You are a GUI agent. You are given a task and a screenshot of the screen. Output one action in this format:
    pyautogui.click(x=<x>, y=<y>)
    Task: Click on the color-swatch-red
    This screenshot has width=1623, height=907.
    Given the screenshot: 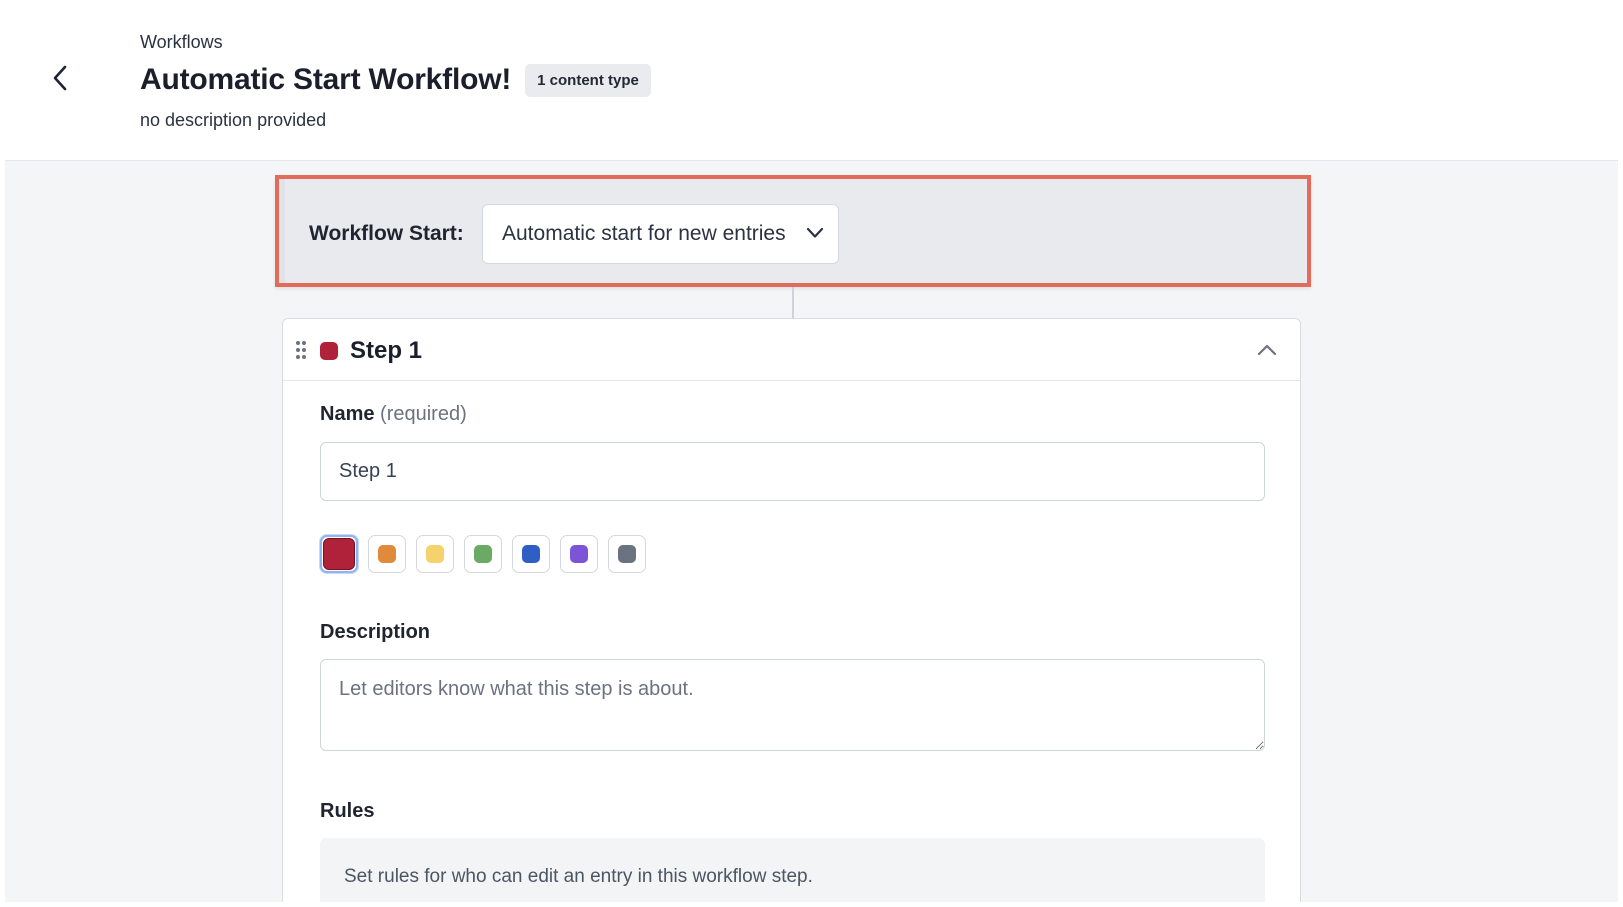 What is the action you would take?
    pyautogui.click(x=339, y=554)
    